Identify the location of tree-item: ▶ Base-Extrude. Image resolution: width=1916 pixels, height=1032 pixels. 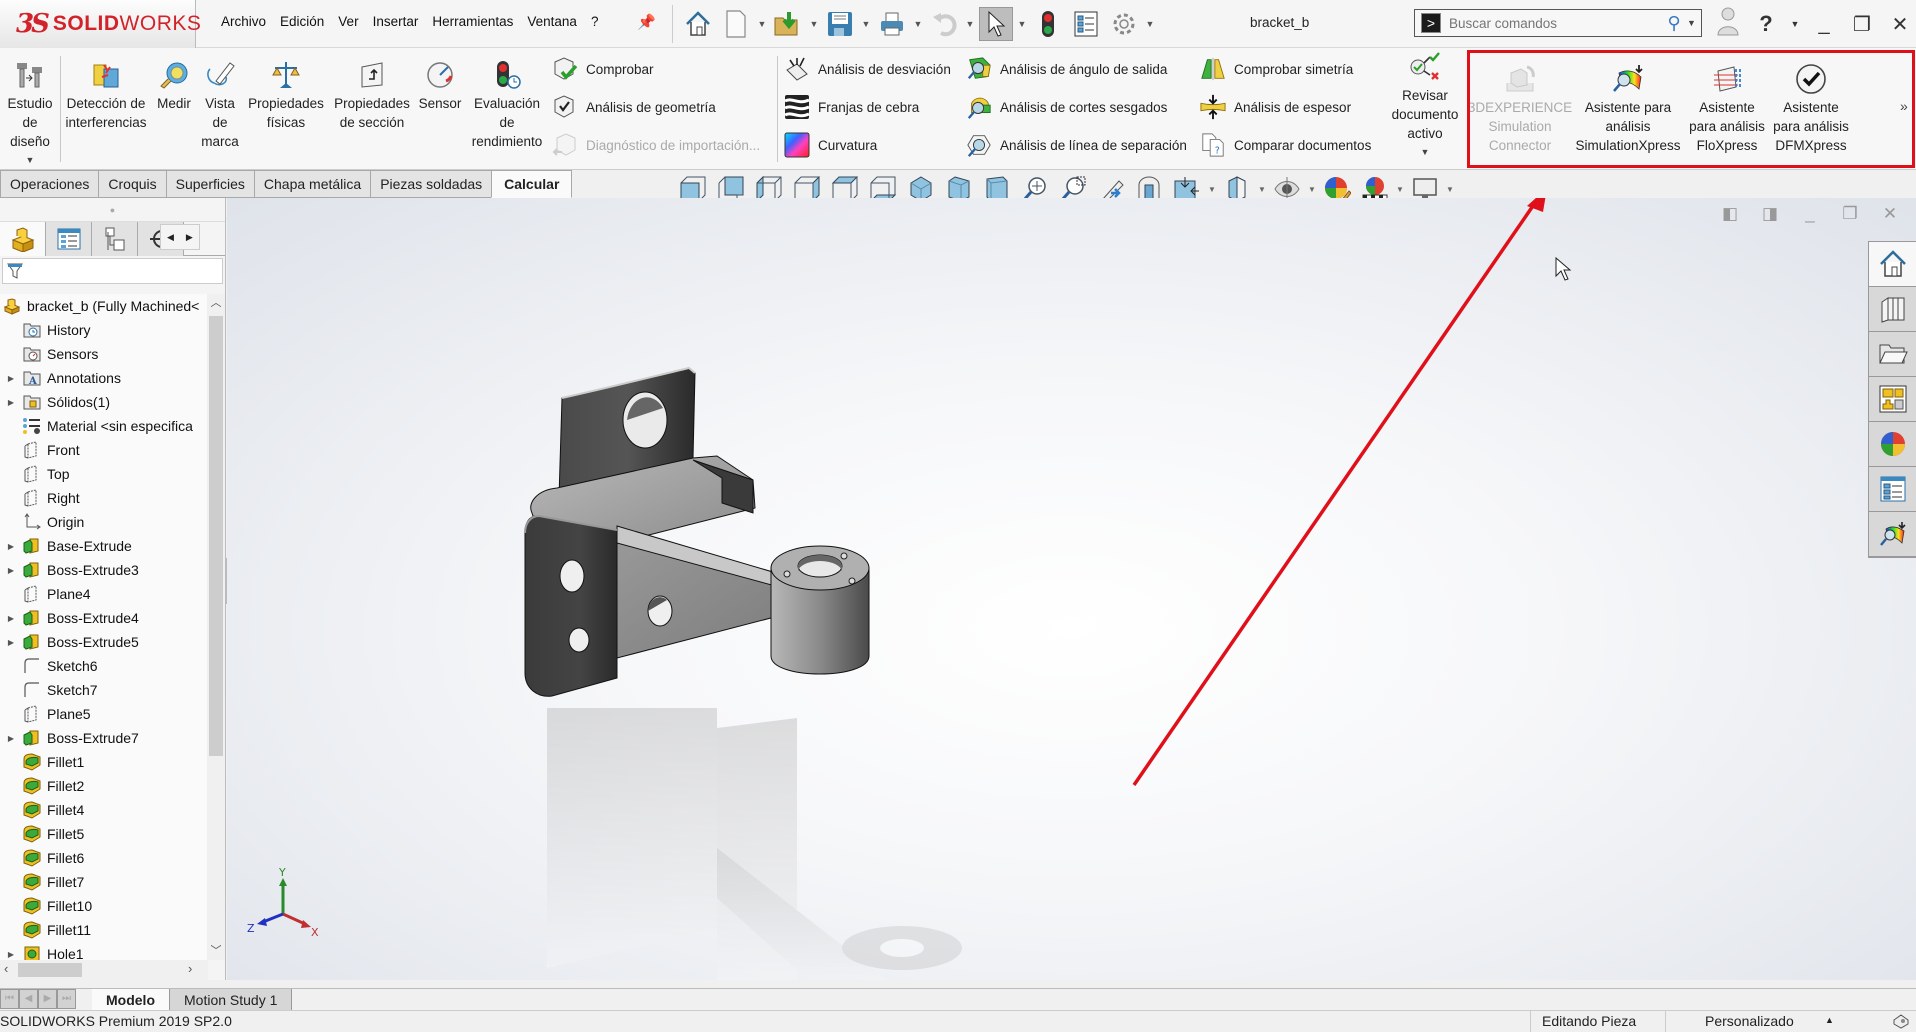
(104, 546).